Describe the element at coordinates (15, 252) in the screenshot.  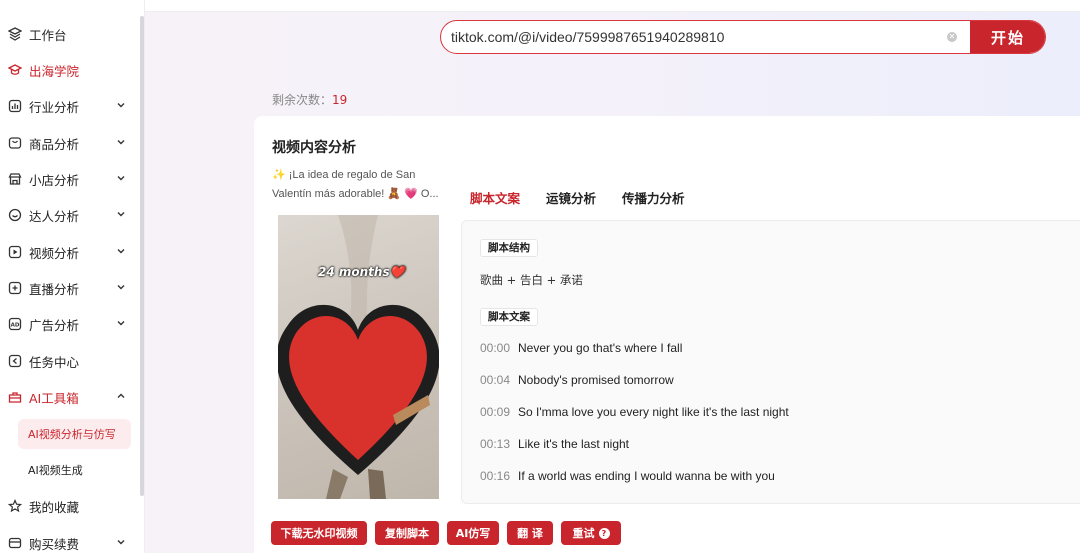
I see `video-play-icon` at that location.